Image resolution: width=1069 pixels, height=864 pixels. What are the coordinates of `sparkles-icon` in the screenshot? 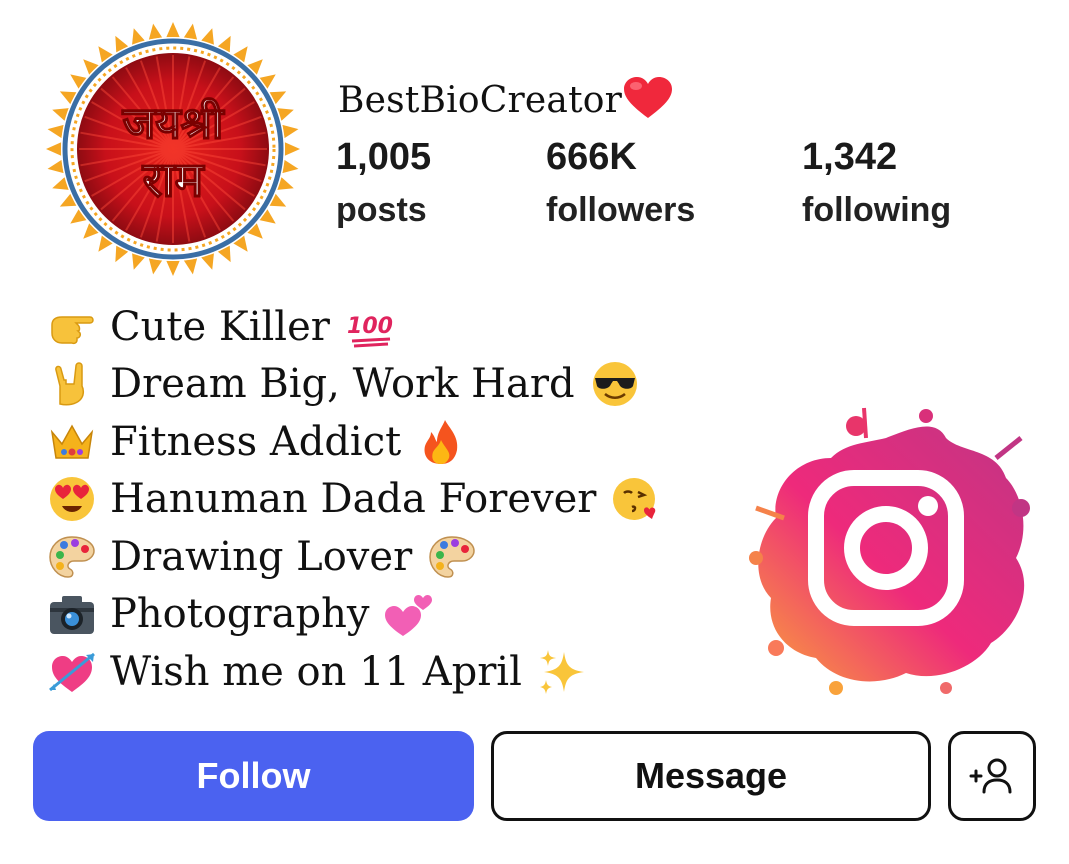 It's located at (564, 672).